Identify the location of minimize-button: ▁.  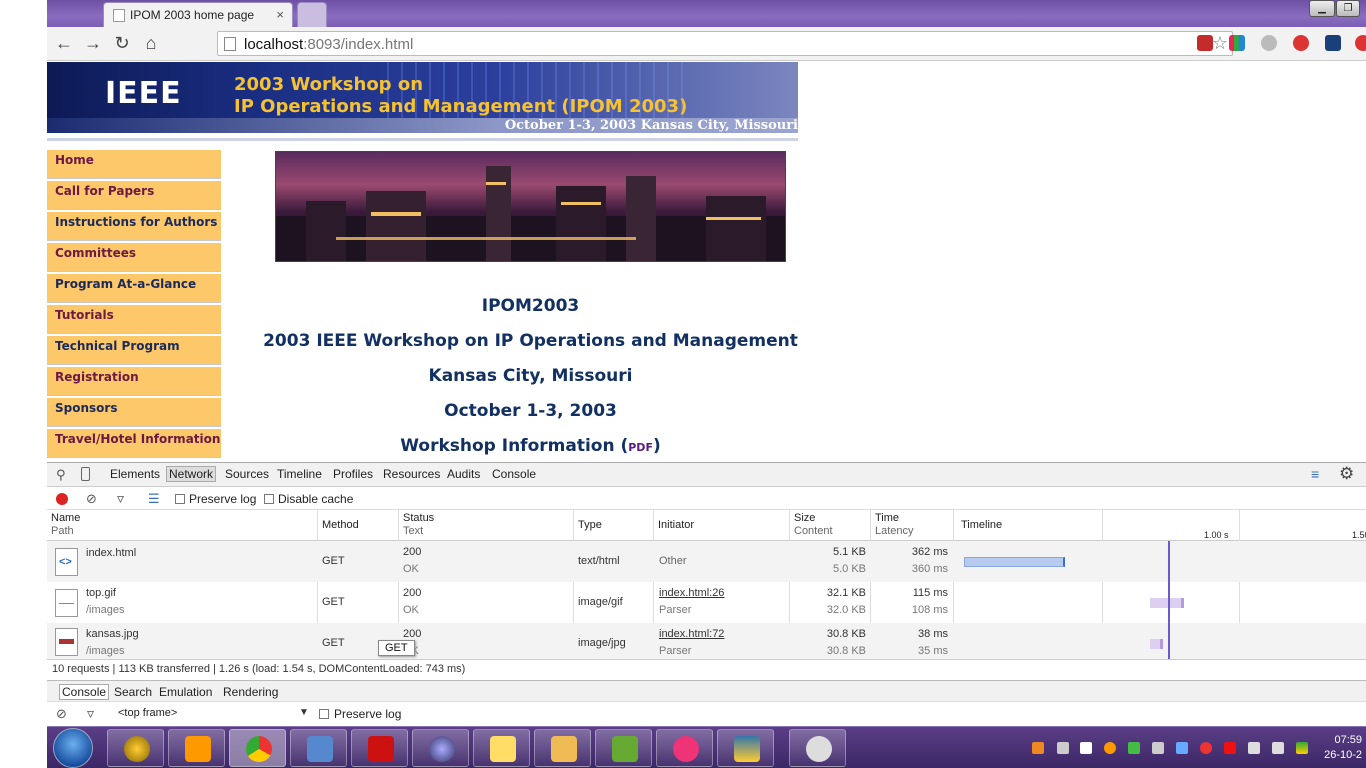
(1322, 8).